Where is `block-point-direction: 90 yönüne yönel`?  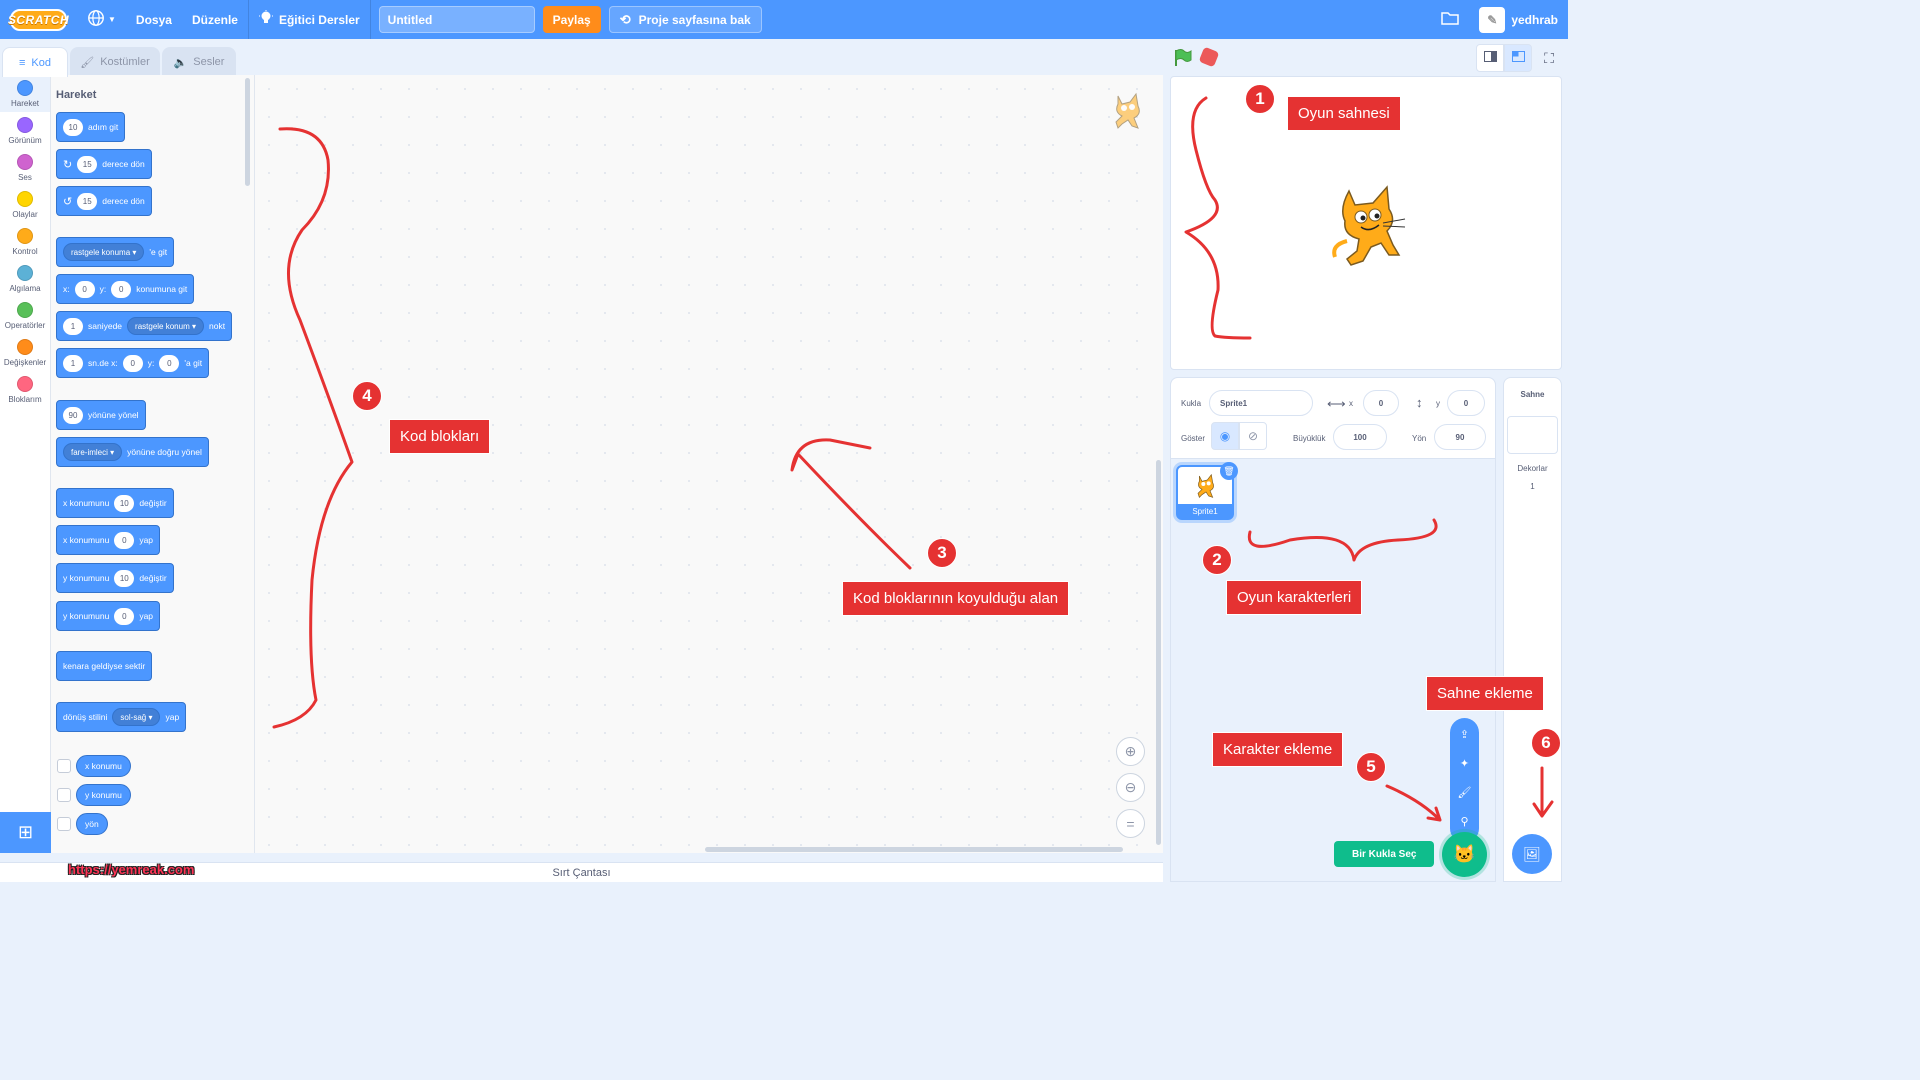
block-point-direction: 90 yönüne yönel is located at coordinates (101, 415).